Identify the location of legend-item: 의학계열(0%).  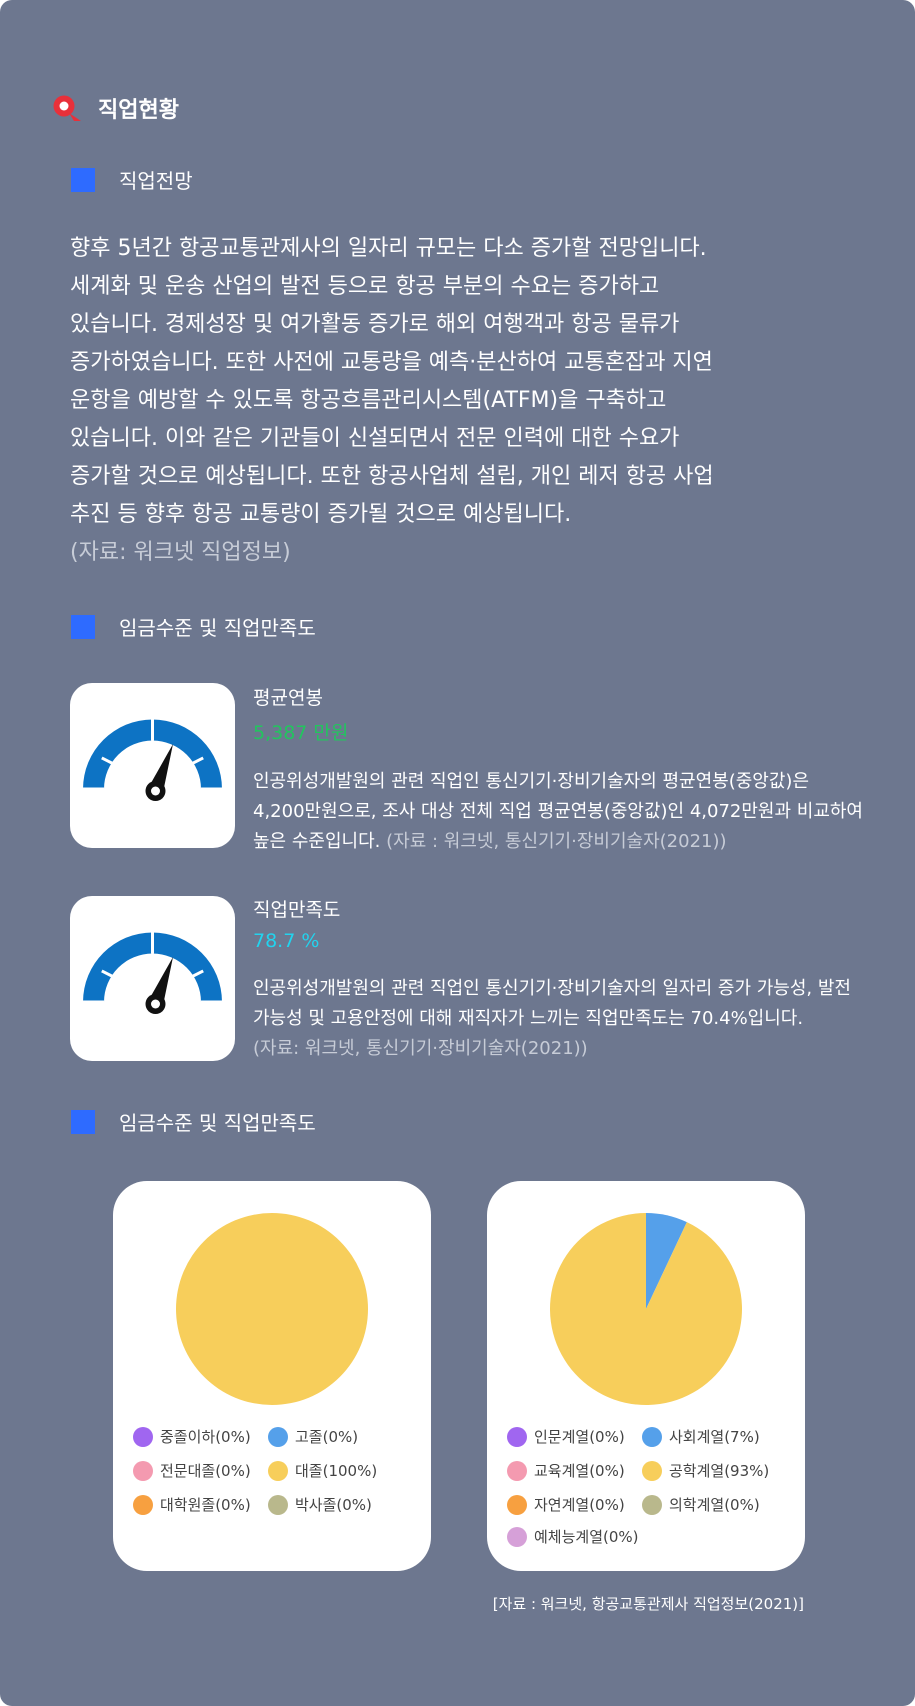
(701, 1504).